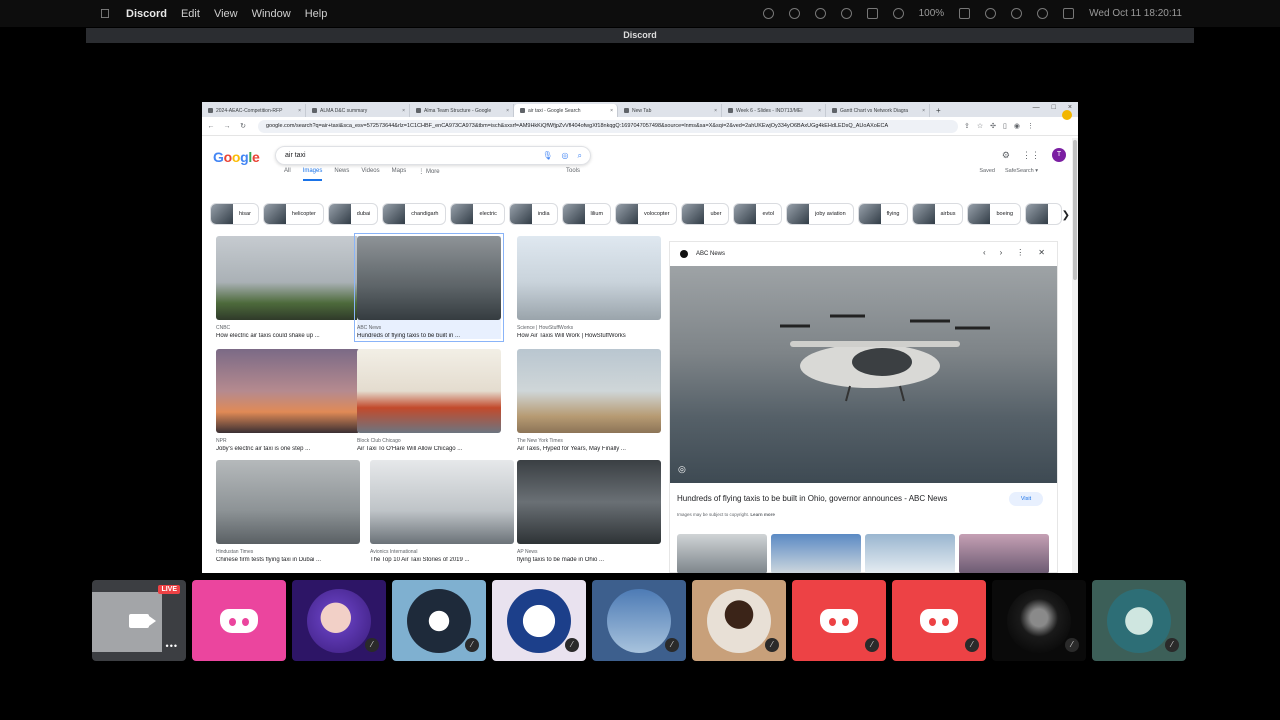 The height and width of the screenshot is (720, 1280). What do you see at coordinates (1001, 252) in the screenshot?
I see `chevron-right-icon: ›` at bounding box center [1001, 252].